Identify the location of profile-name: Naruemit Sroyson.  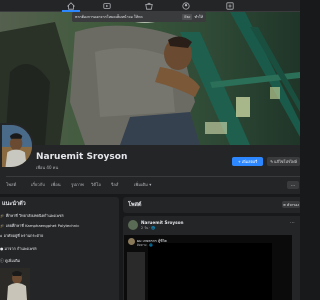
(82, 157).